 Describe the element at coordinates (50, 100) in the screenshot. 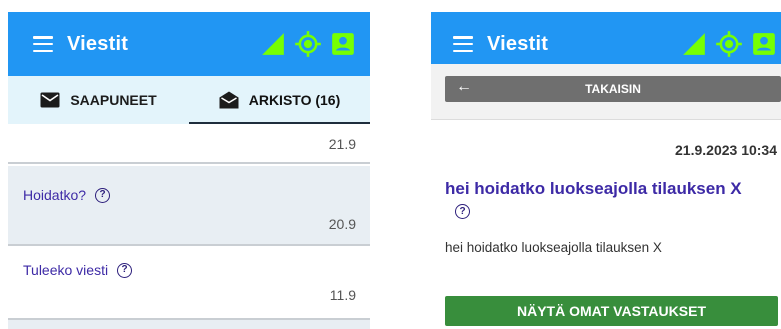

I see `mail-icon` at that location.